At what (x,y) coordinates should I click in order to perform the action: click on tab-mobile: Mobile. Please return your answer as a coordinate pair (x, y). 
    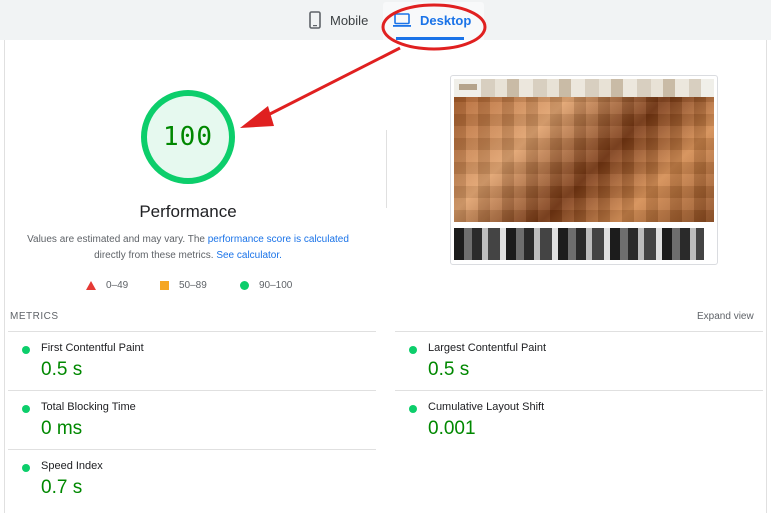
    Looking at the image, I should click on (338, 20).